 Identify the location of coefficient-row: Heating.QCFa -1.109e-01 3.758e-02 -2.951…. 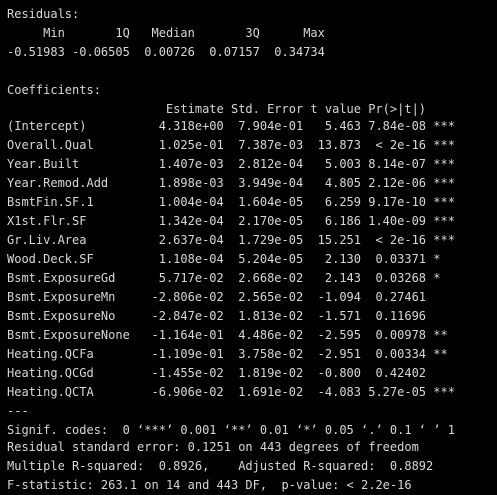
(231, 354).